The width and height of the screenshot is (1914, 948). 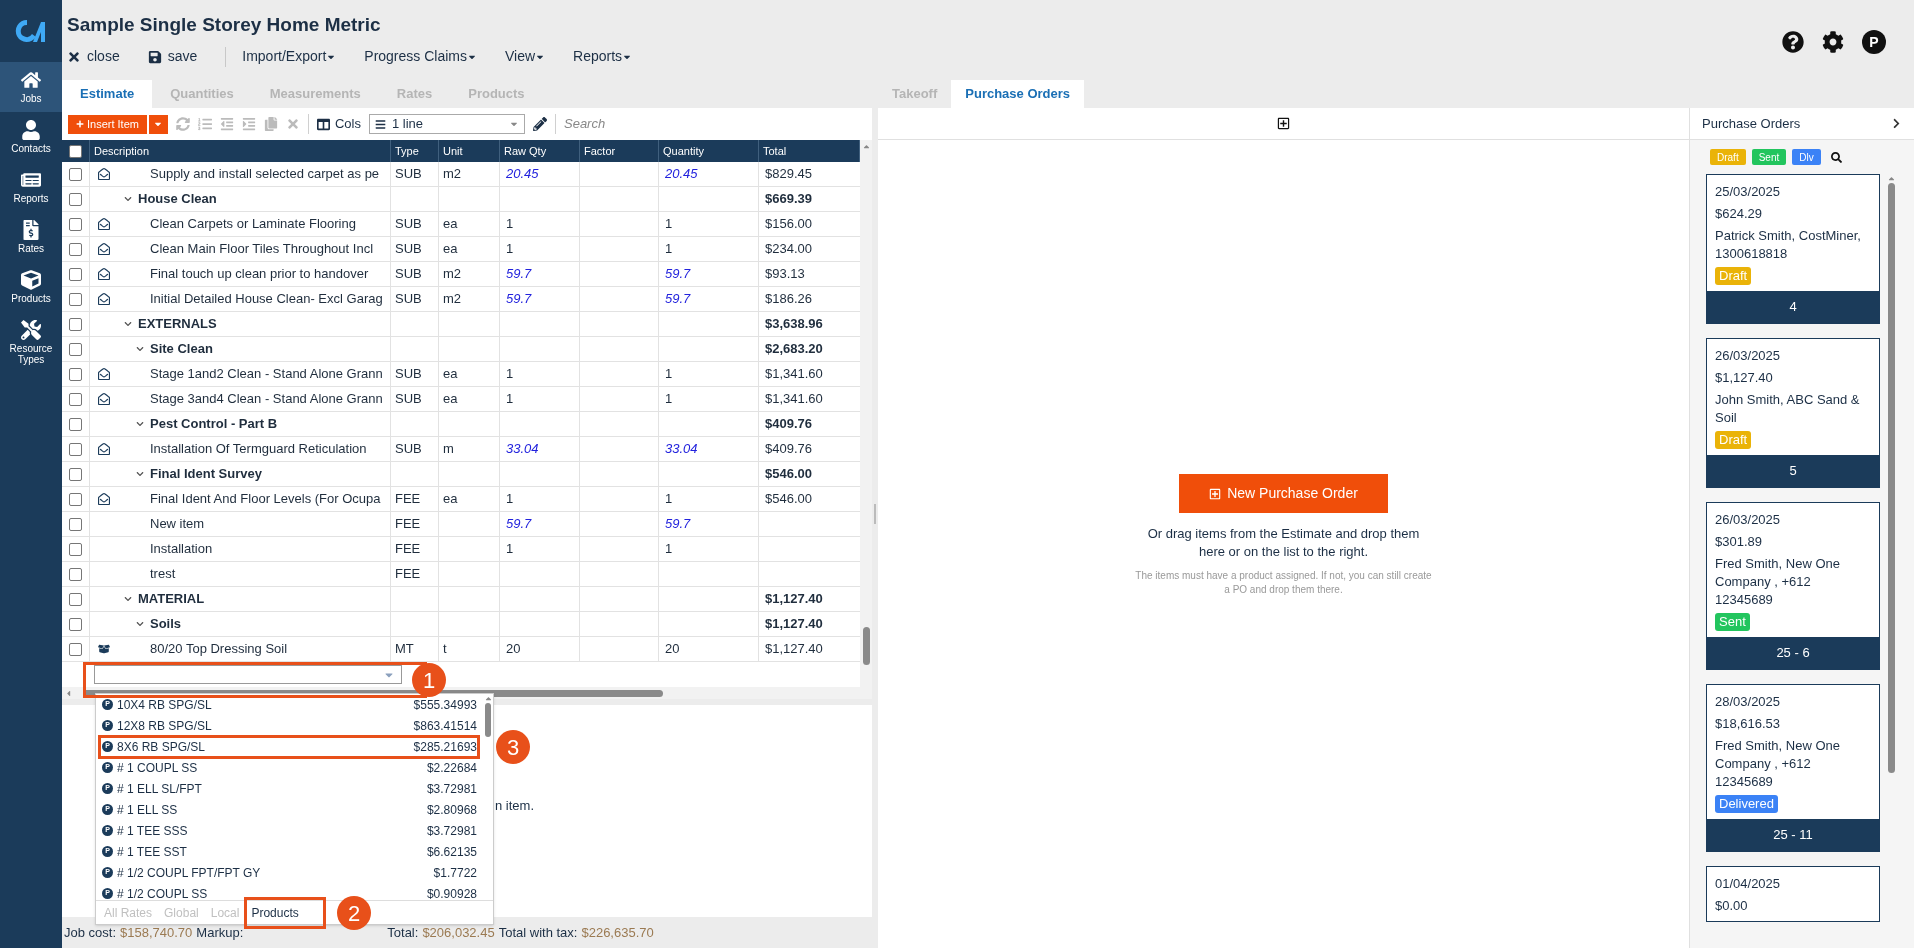 What do you see at coordinates (31, 237) in the screenshot?
I see `sidebar-item: Rates` at bounding box center [31, 237].